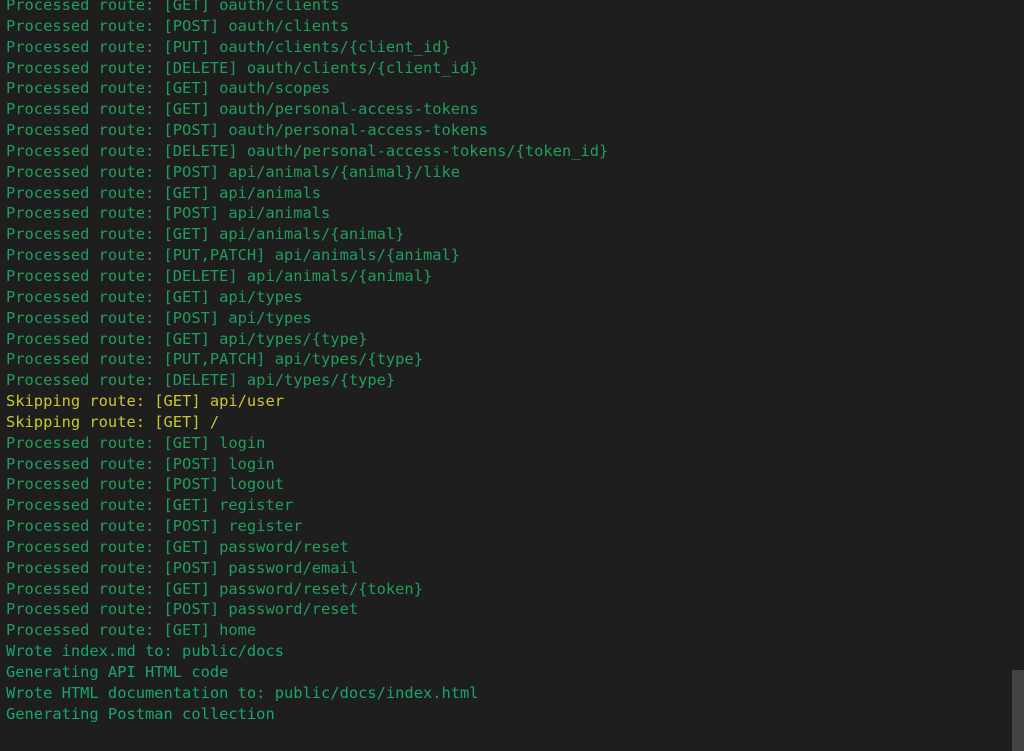  I want to click on log-line: Processed route: [GET] password/reset, so click(177, 546).